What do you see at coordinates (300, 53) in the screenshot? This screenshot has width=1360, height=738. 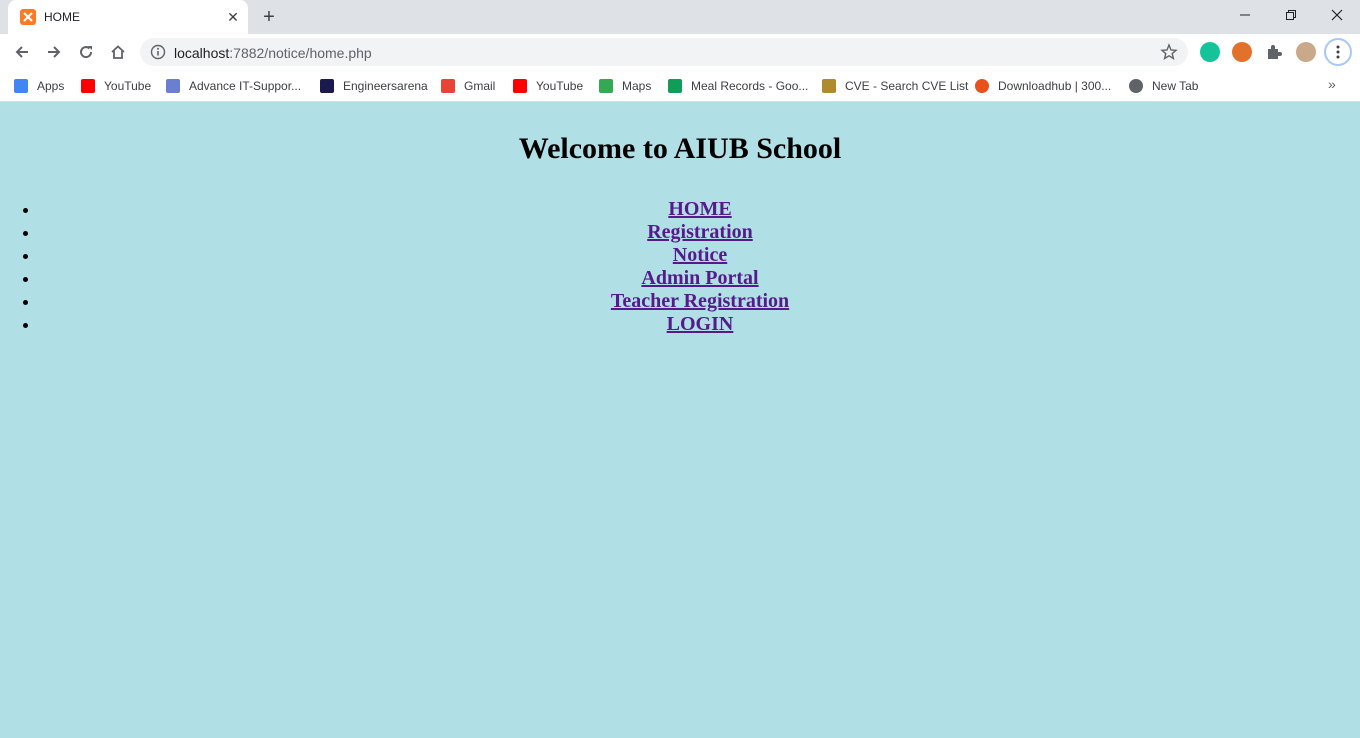 I see `url-path: :7882/notice/home.php` at bounding box center [300, 53].